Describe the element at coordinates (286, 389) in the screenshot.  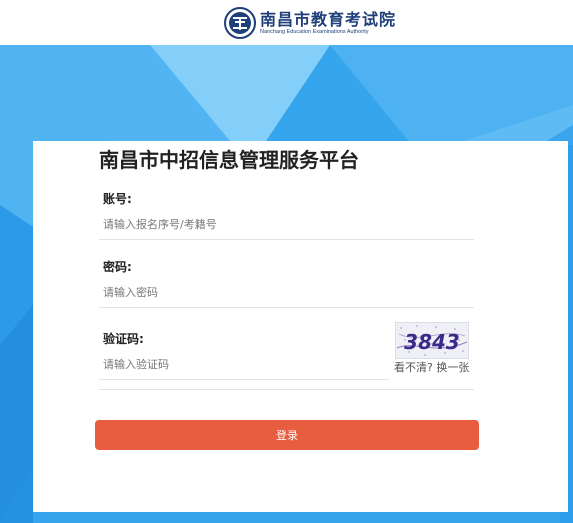
I see `captcha-divider` at that location.